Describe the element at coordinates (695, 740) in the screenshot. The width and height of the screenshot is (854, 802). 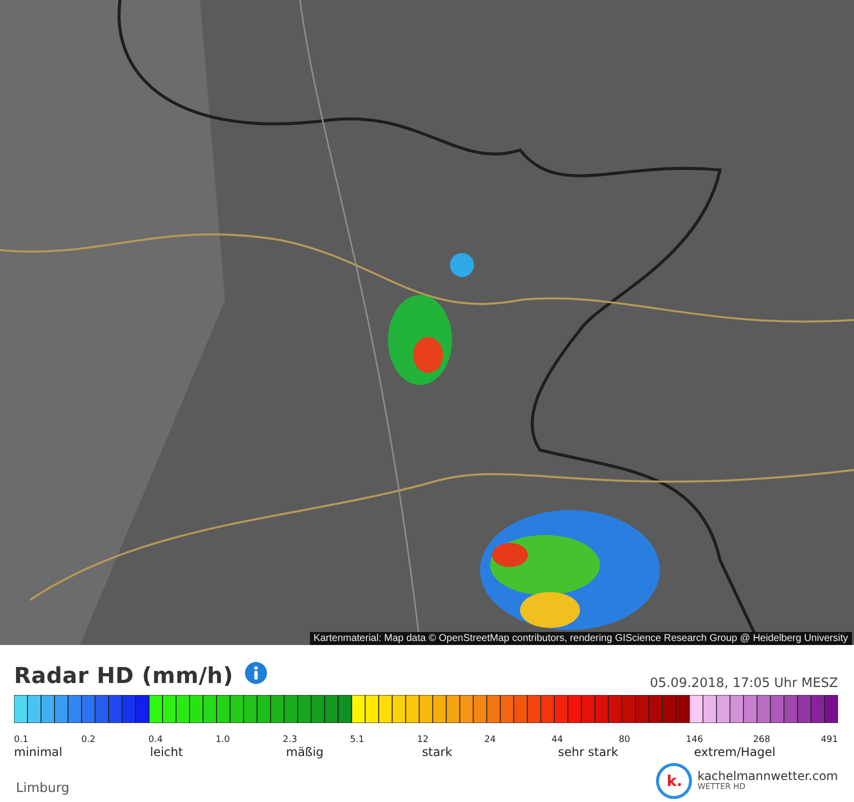
I see `scale-tick-label: 146` at that location.